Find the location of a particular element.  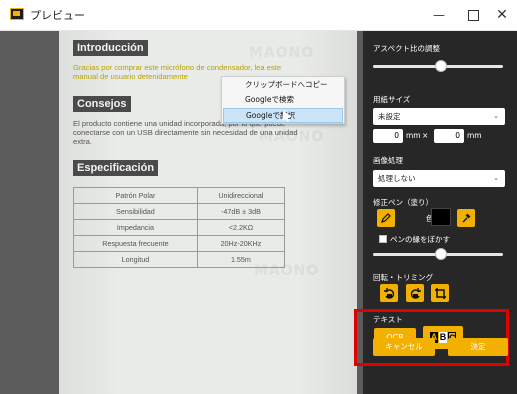

blur-edge-checkbox is located at coordinates (383, 239).